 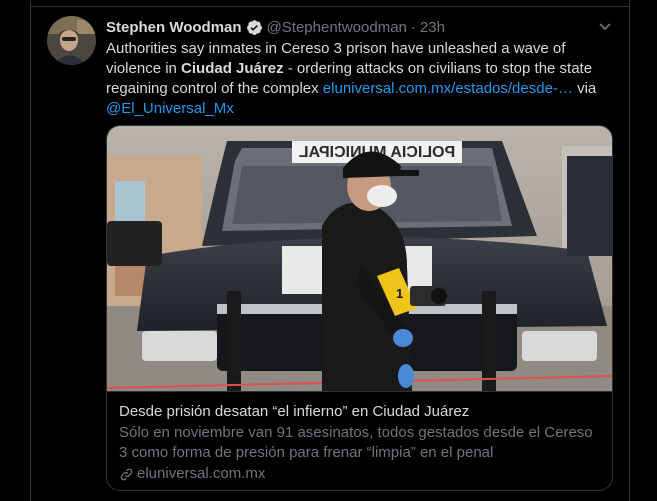 What do you see at coordinates (232, 68) in the screenshot?
I see `tweet-text-bold: Ciudad Juárez` at bounding box center [232, 68].